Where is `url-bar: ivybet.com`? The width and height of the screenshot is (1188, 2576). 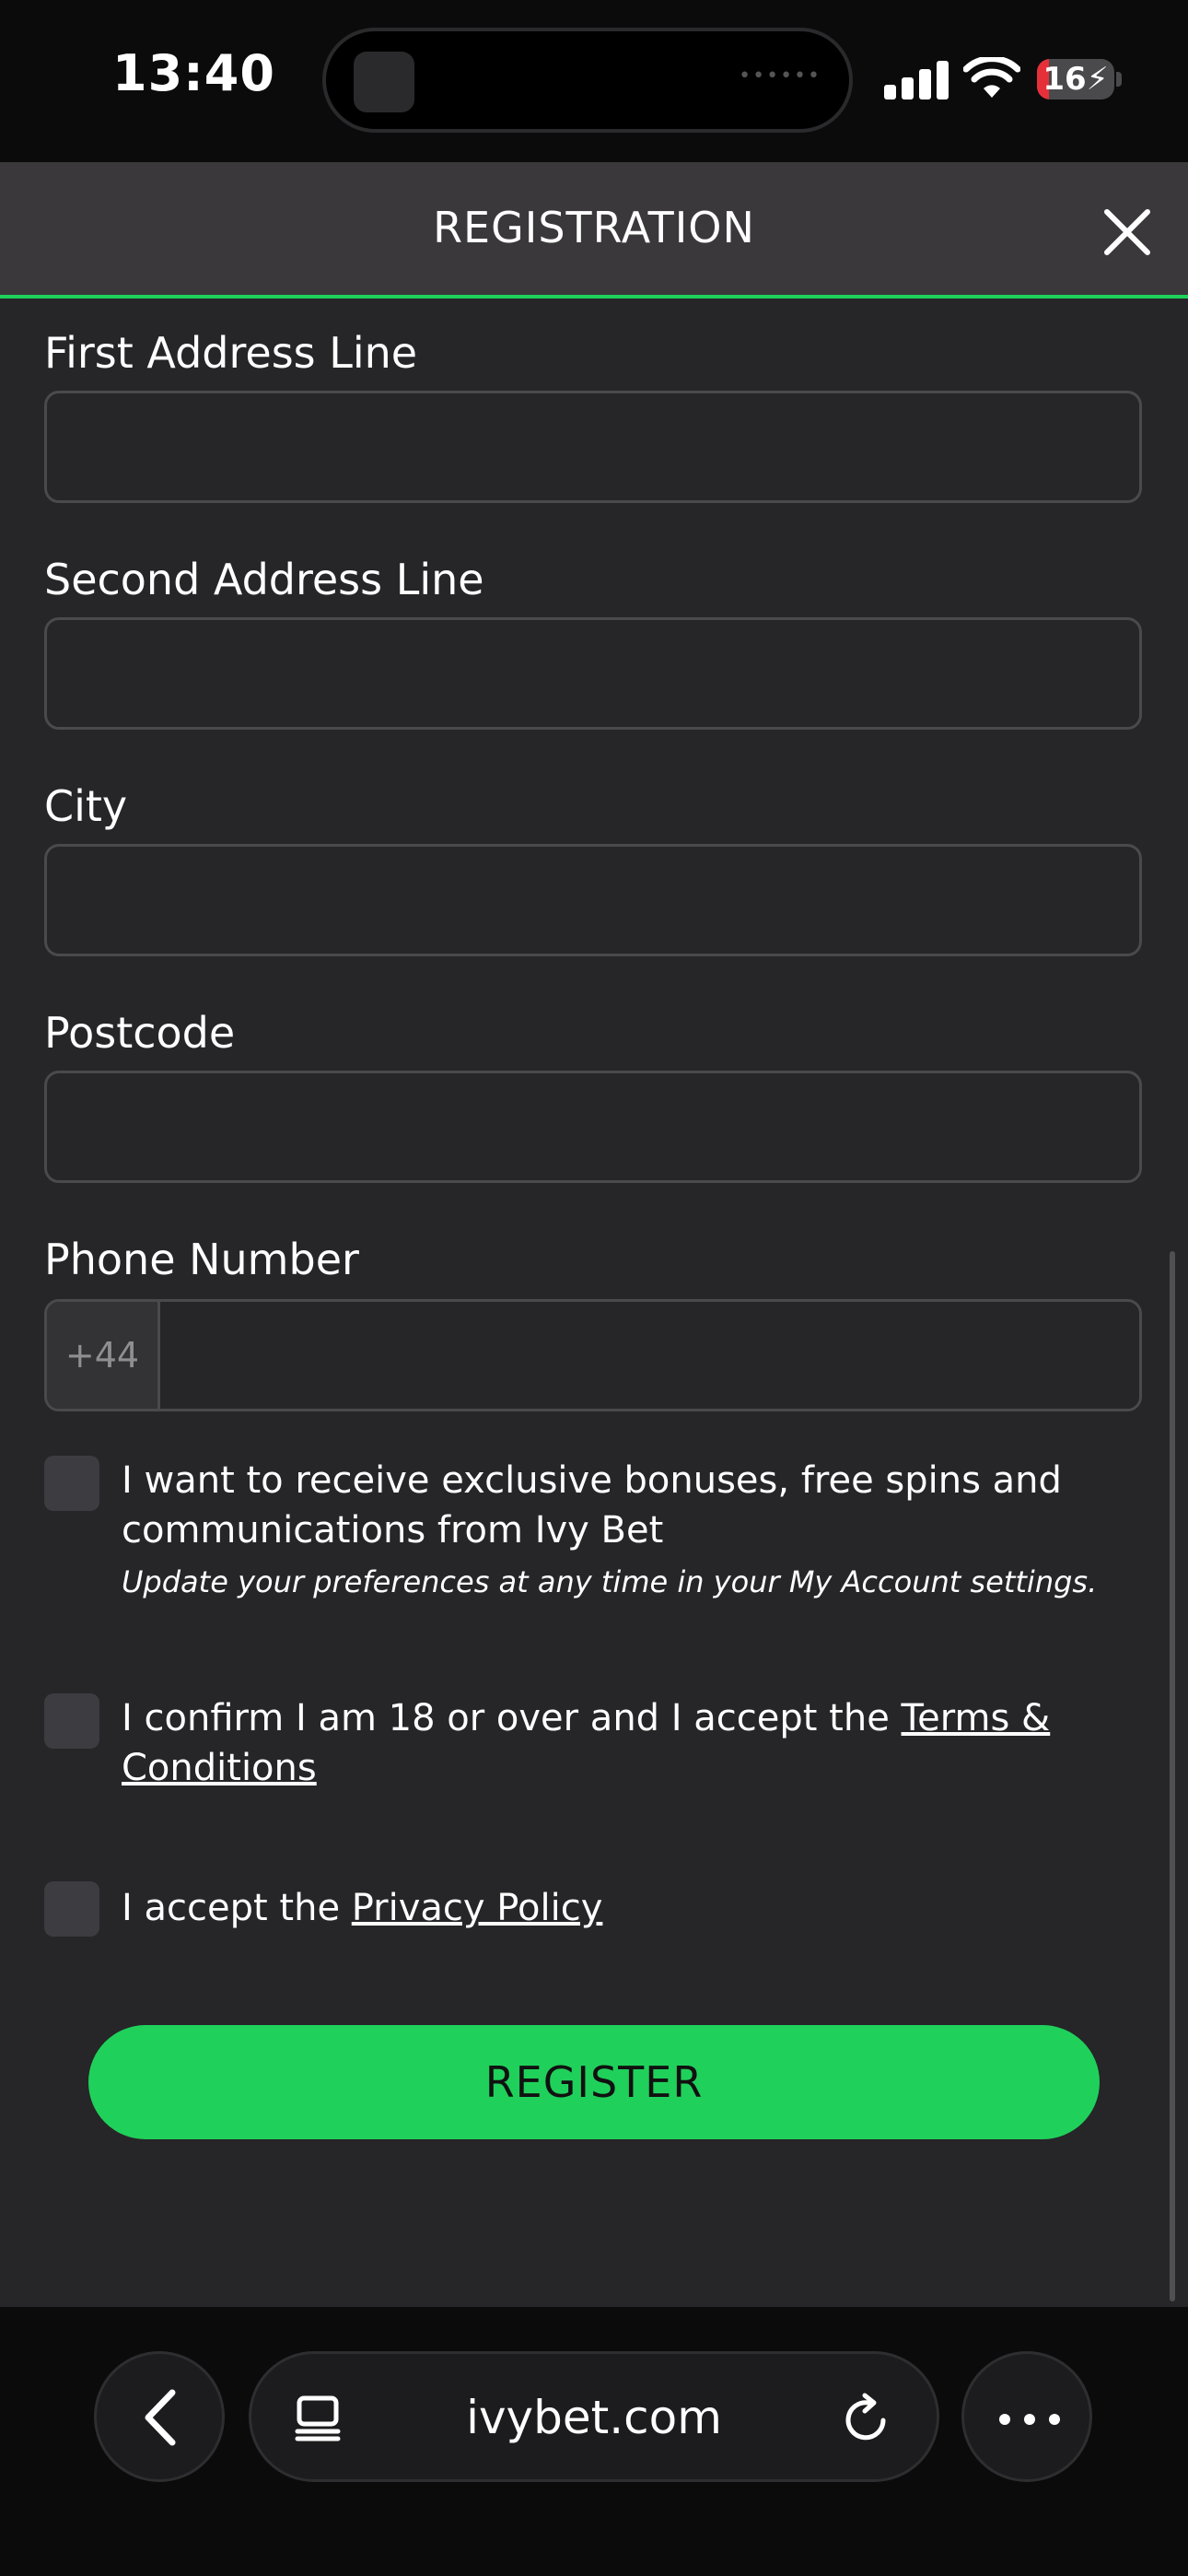 url-bar: ivybet.com is located at coordinates (594, 2416).